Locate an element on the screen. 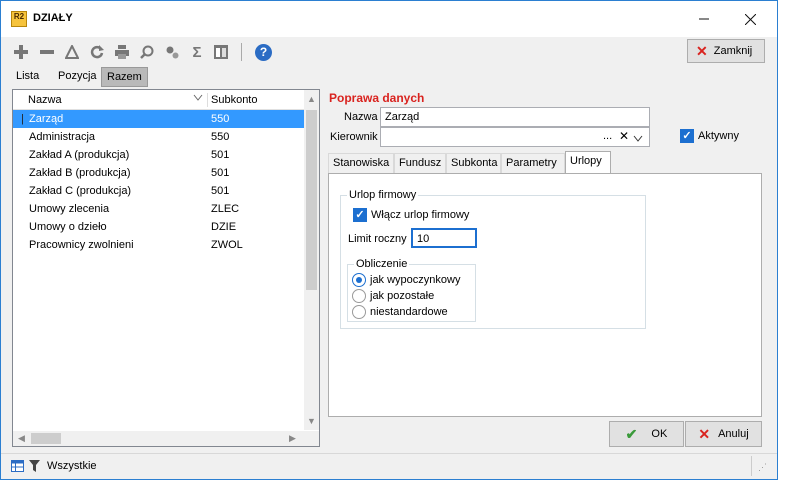 The height and width of the screenshot is (488, 787). vertical-scroll-thumb is located at coordinates (311, 200).